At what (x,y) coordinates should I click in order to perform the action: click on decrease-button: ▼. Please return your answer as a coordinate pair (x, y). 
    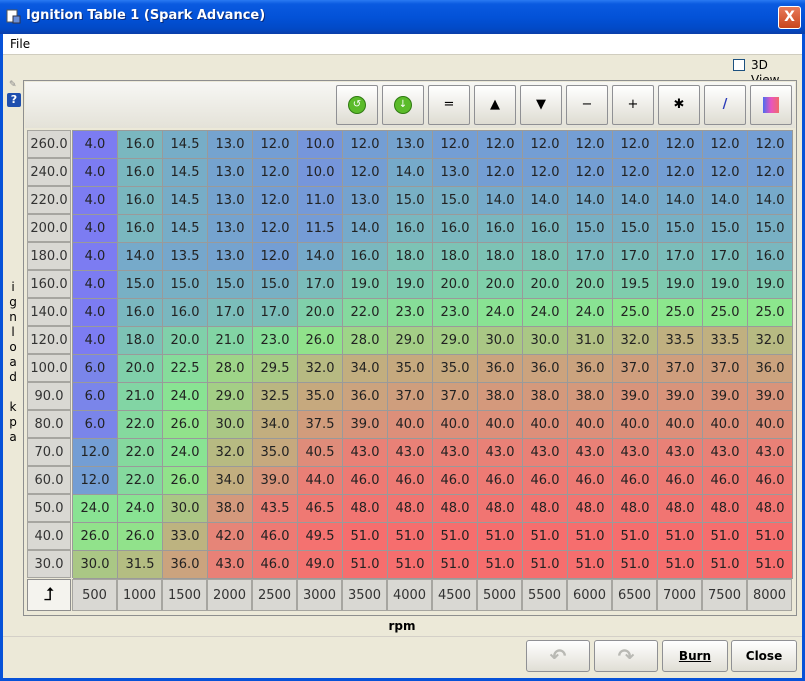
    Looking at the image, I should click on (541, 105).